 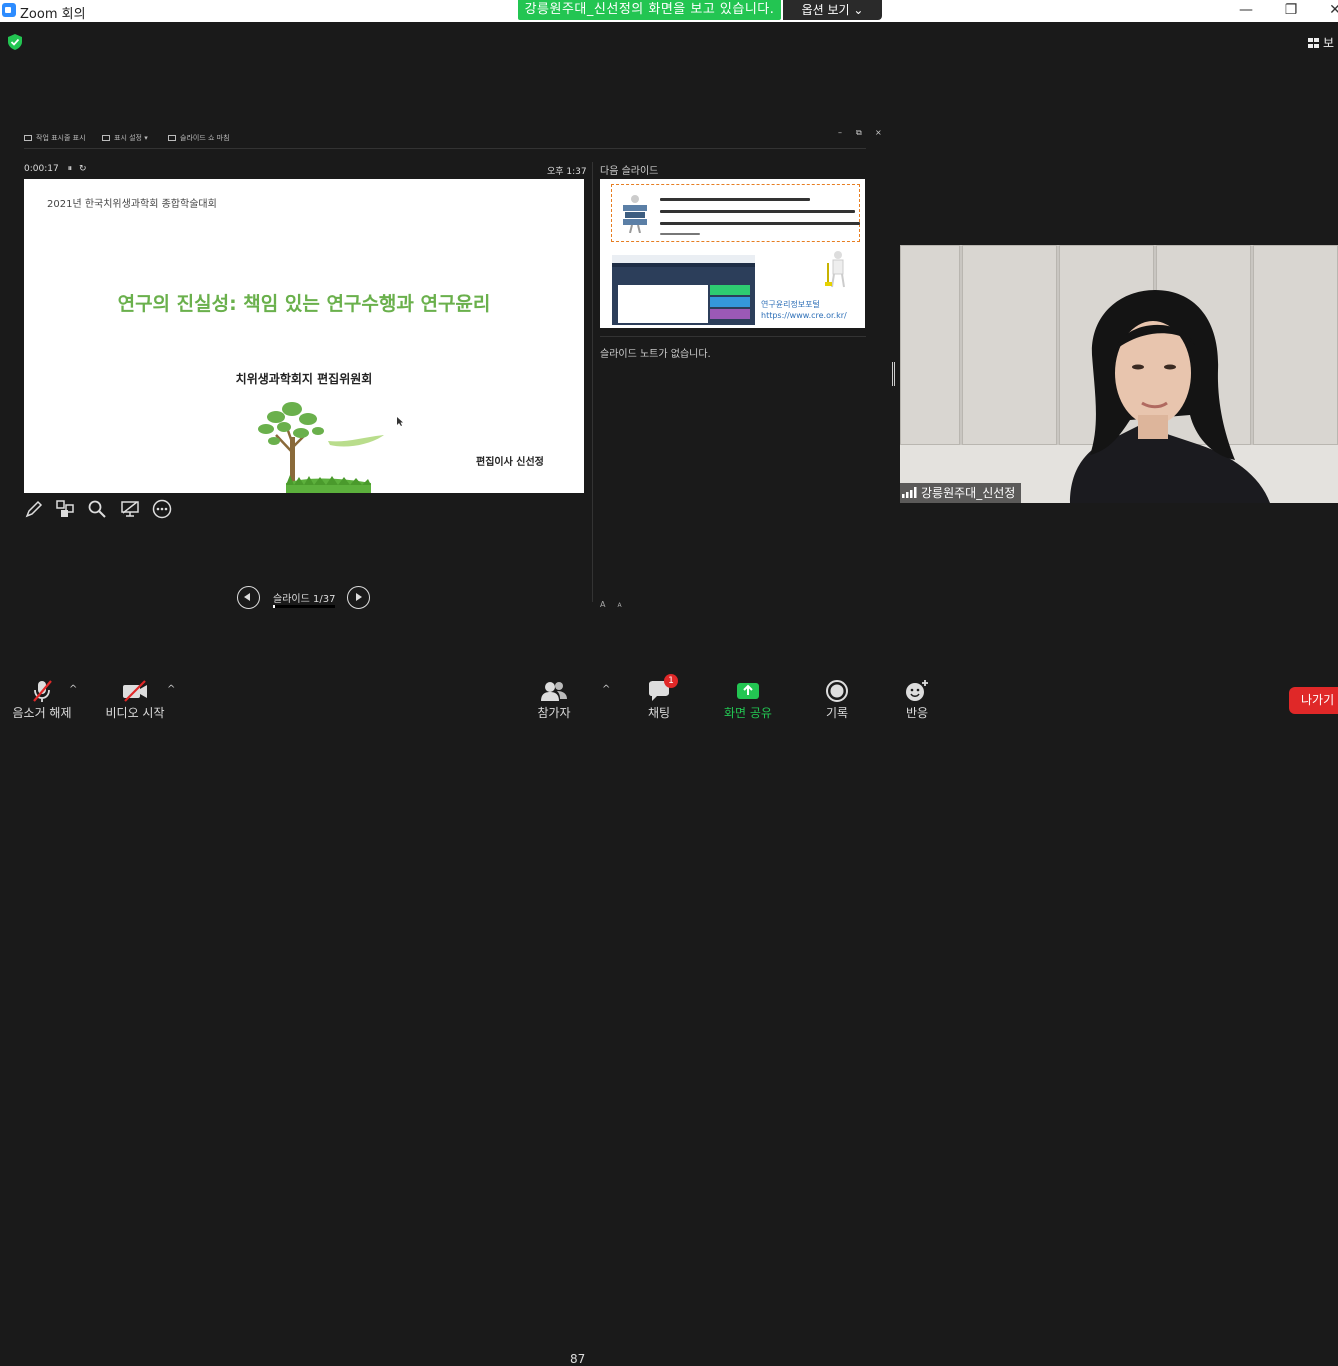 I want to click on display-settings-button: 표시 설정 ▾, so click(x=125, y=138).